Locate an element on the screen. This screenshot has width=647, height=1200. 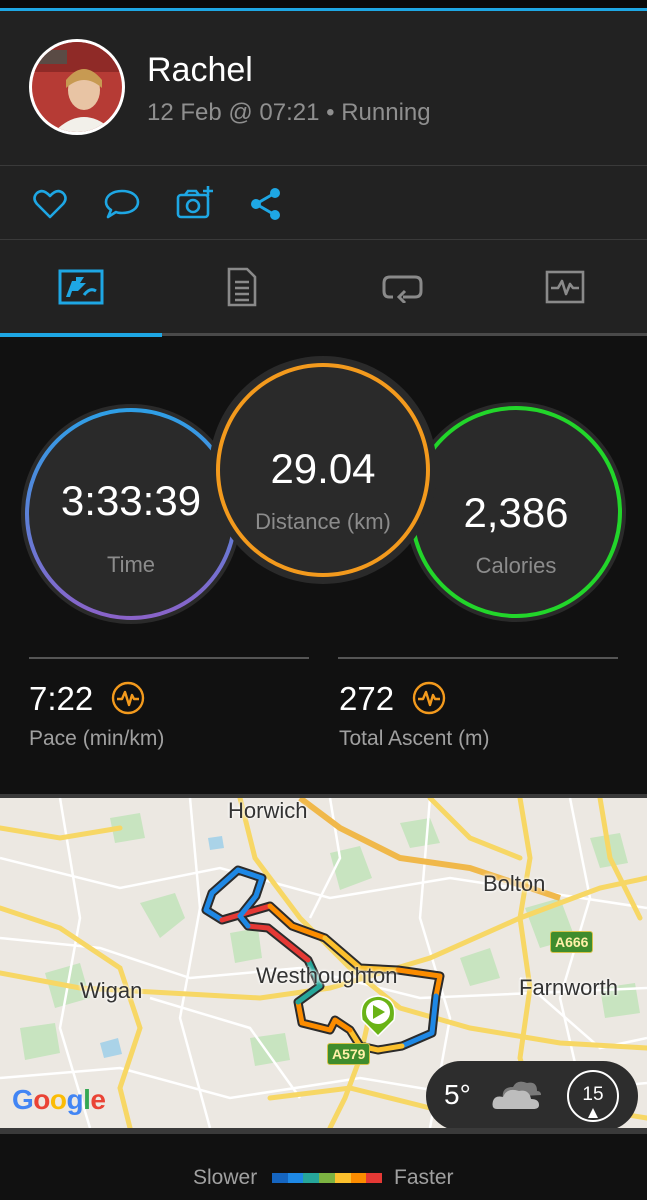
details-tab is located at coordinates (241, 286).